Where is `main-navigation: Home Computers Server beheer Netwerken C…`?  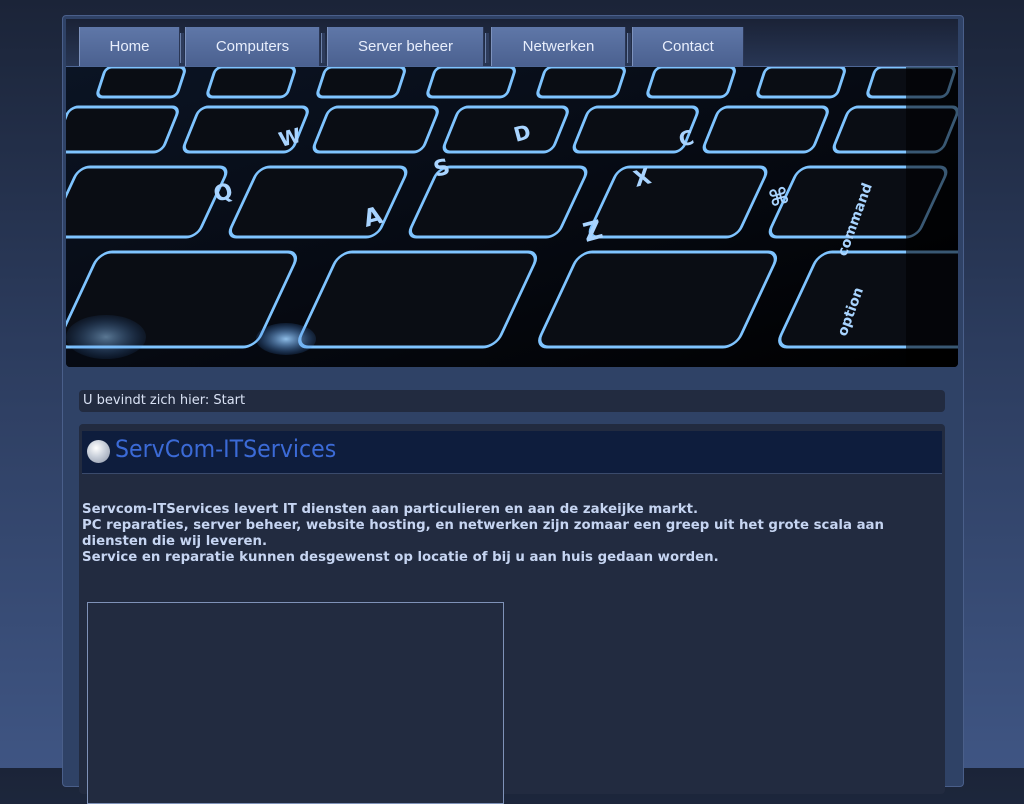
main-navigation: Home Computers Server beheer Netwerken C… is located at coordinates (512, 44).